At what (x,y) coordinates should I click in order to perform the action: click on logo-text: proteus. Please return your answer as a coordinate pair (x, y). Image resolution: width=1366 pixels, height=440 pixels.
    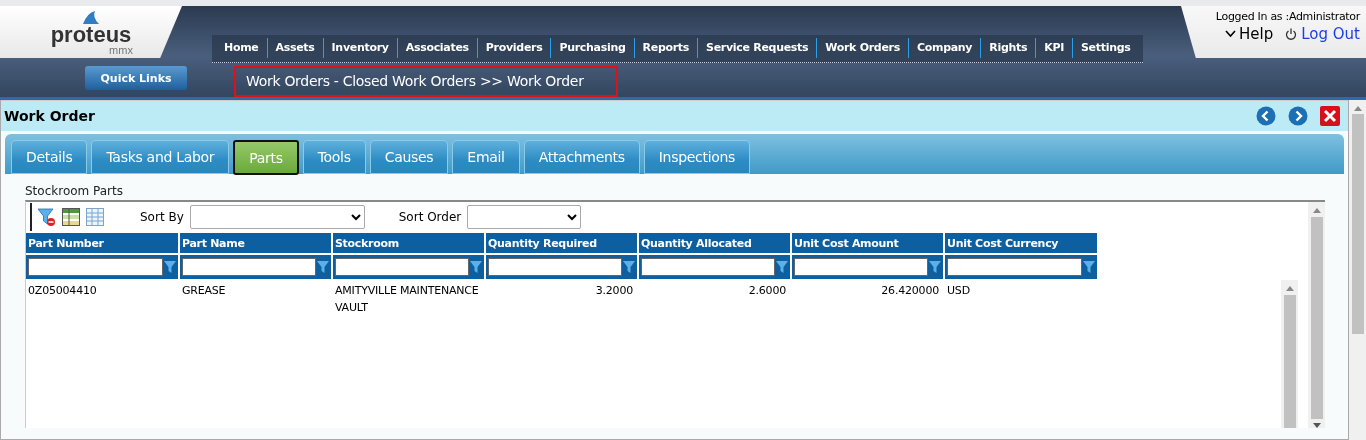
    Looking at the image, I should click on (91, 35).